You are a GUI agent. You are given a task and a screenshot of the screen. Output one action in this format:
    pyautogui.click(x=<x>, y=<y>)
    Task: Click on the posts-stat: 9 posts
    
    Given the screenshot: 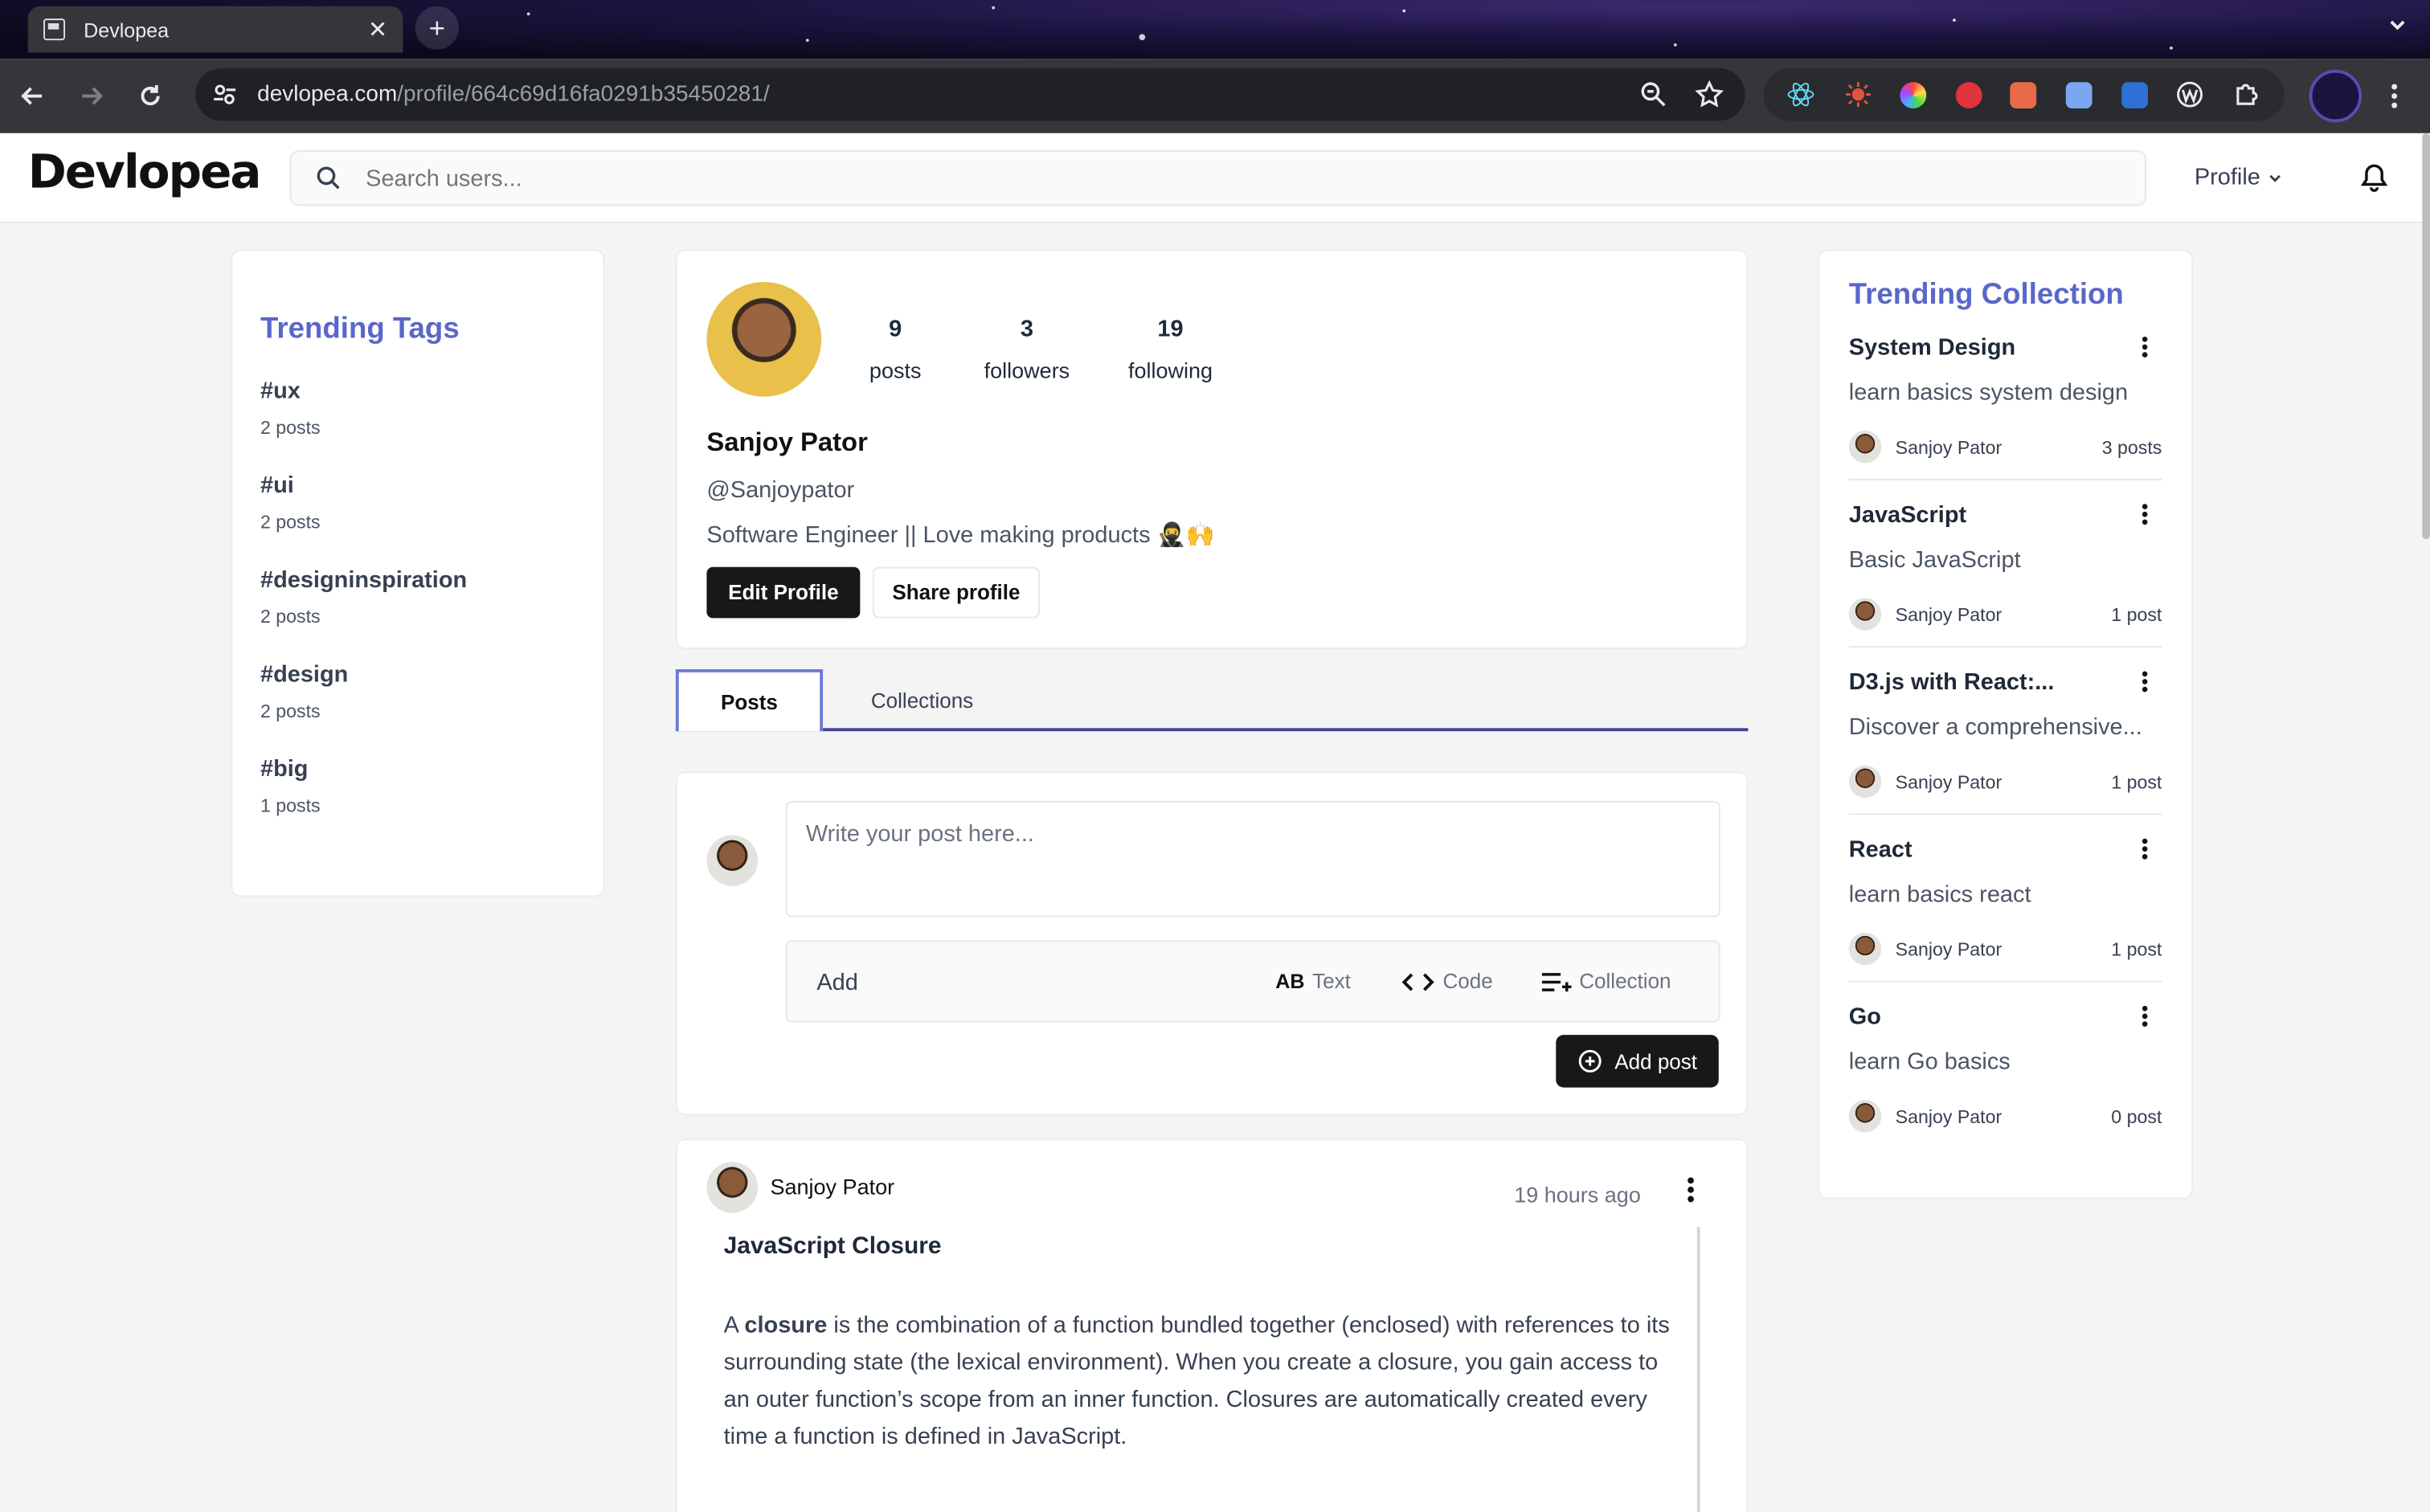 What is the action you would take?
    pyautogui.click(x=896, y=349)
    